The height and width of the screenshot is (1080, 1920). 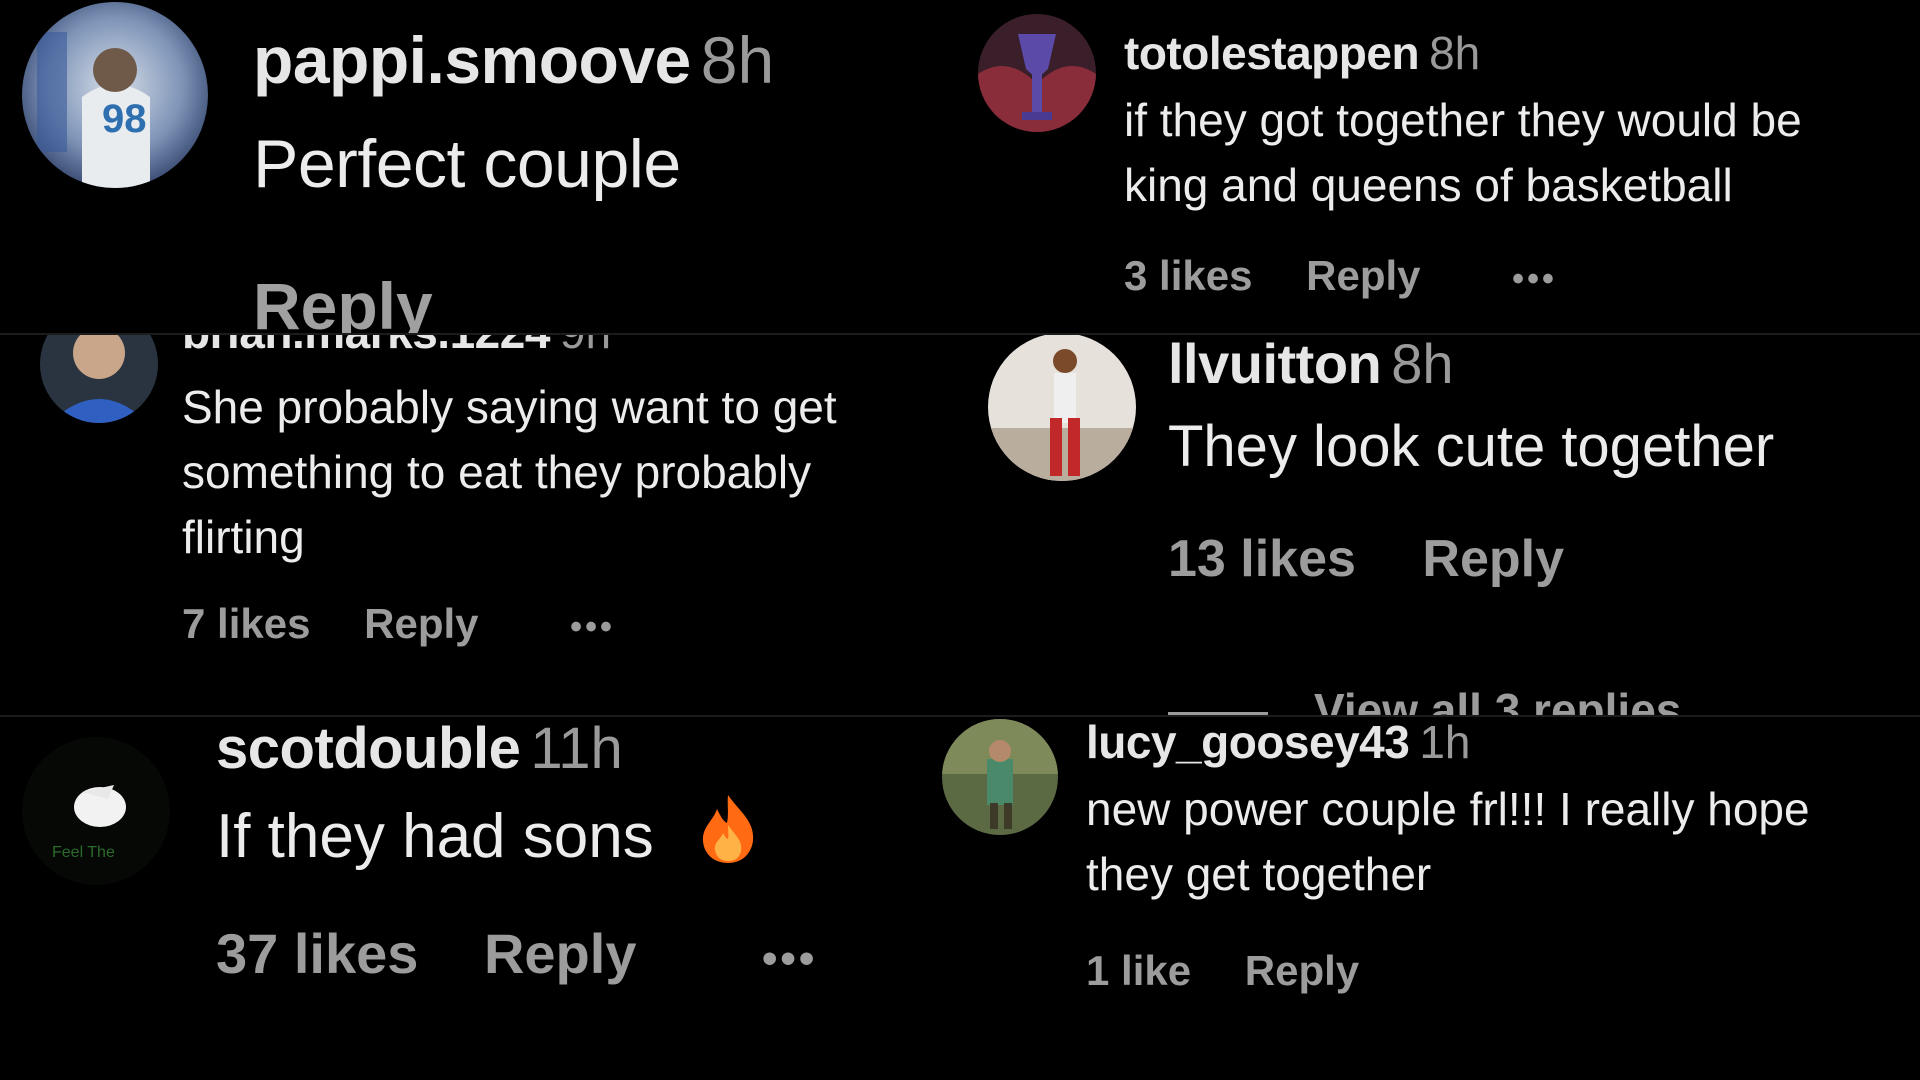 I want to click on comment-actions: Reply, so click(x=343, y=300).